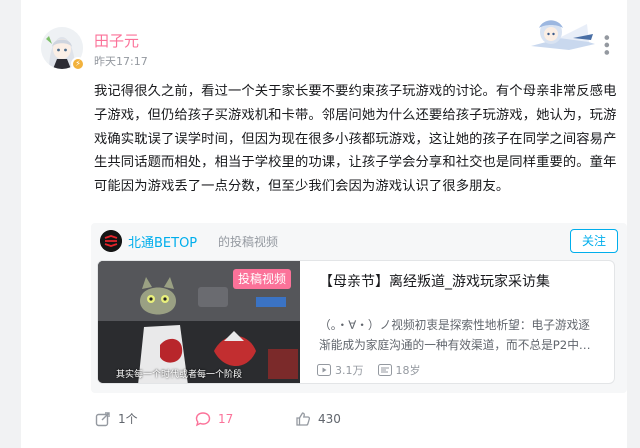 Image resolution: width=640 pixels, height=448 pixels. What do you see at coordinates (203, 418) in the screenshot?
I see `comment-icon` at bounding box center [203, 418].